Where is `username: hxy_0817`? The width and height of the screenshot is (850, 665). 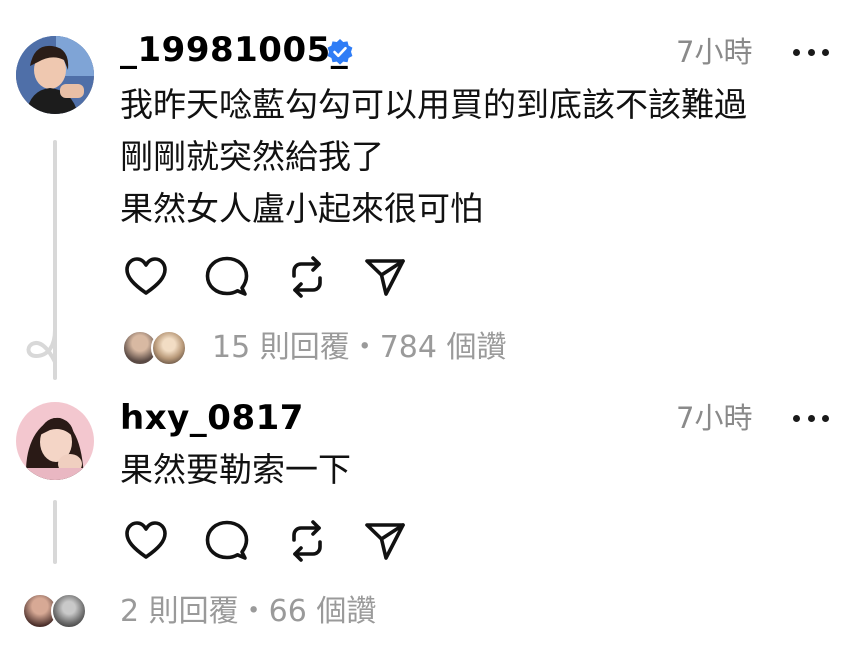 username: hxy_0817 is located at coordinates (212, 418).